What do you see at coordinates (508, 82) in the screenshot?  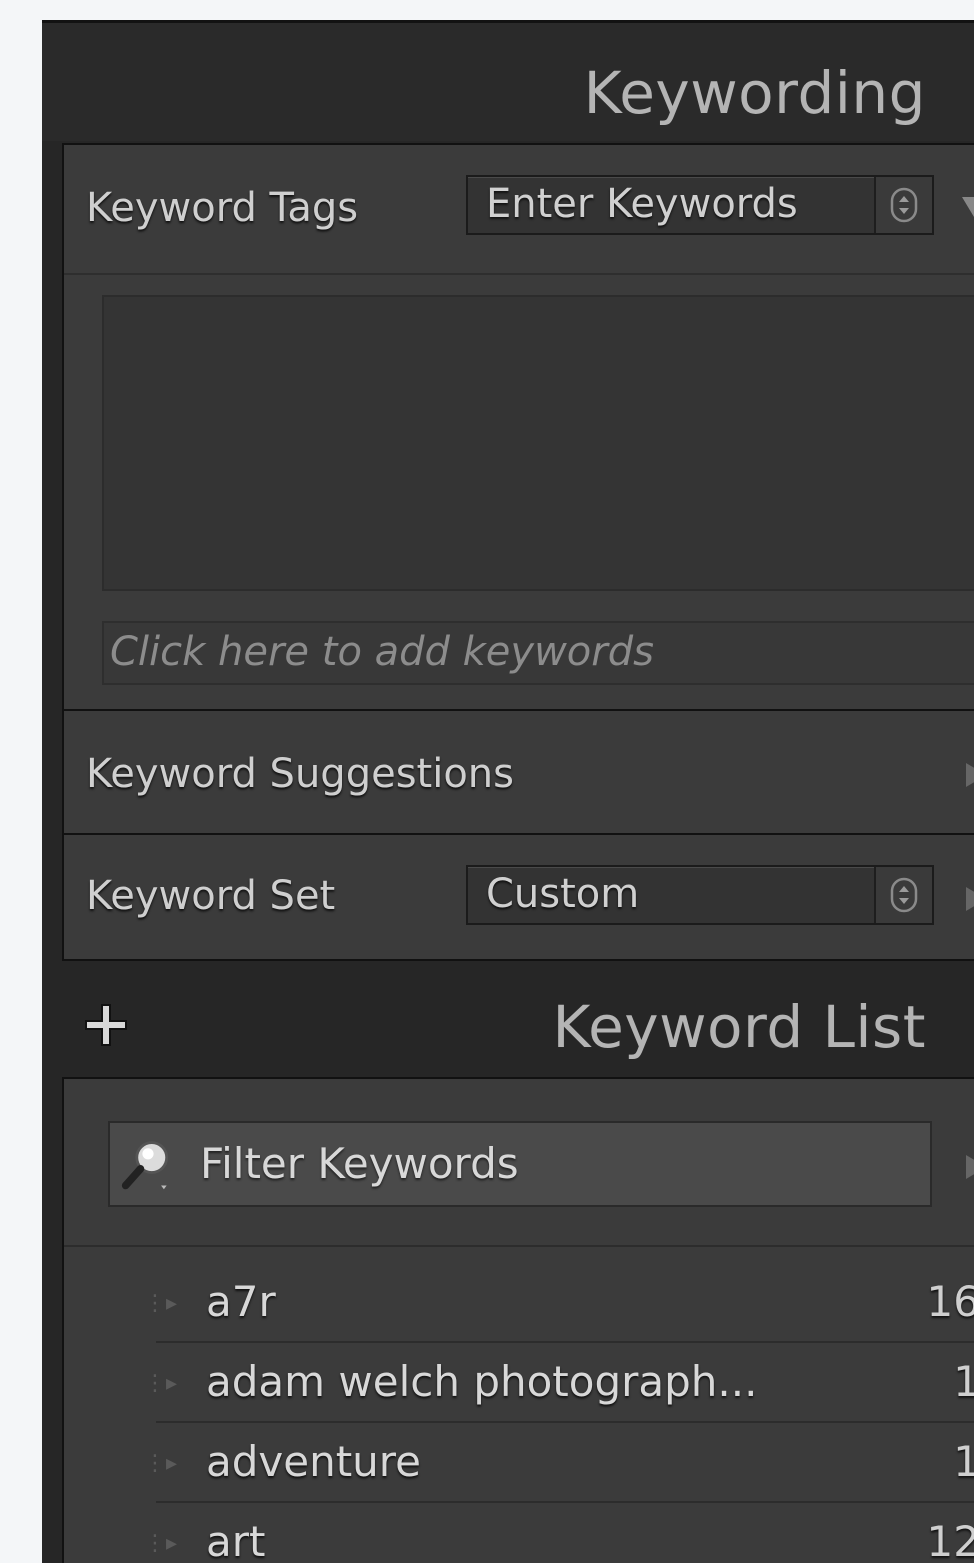 I see `keywording-panel-header: Keywording` at bounding box center [508, 82].